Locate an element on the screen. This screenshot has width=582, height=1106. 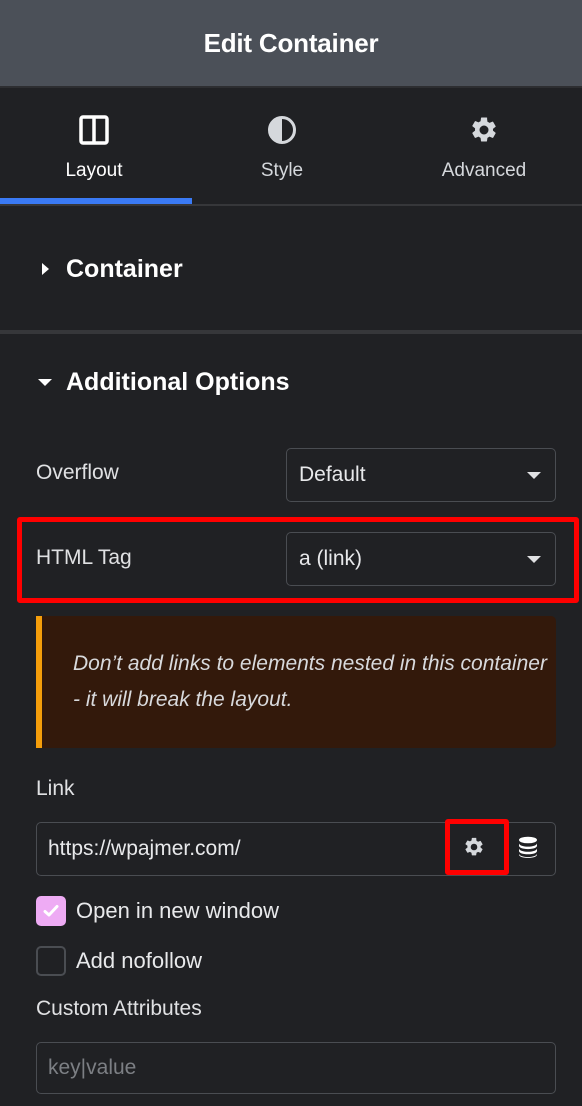
caret-right-icon is located at coordinates (45, 269).